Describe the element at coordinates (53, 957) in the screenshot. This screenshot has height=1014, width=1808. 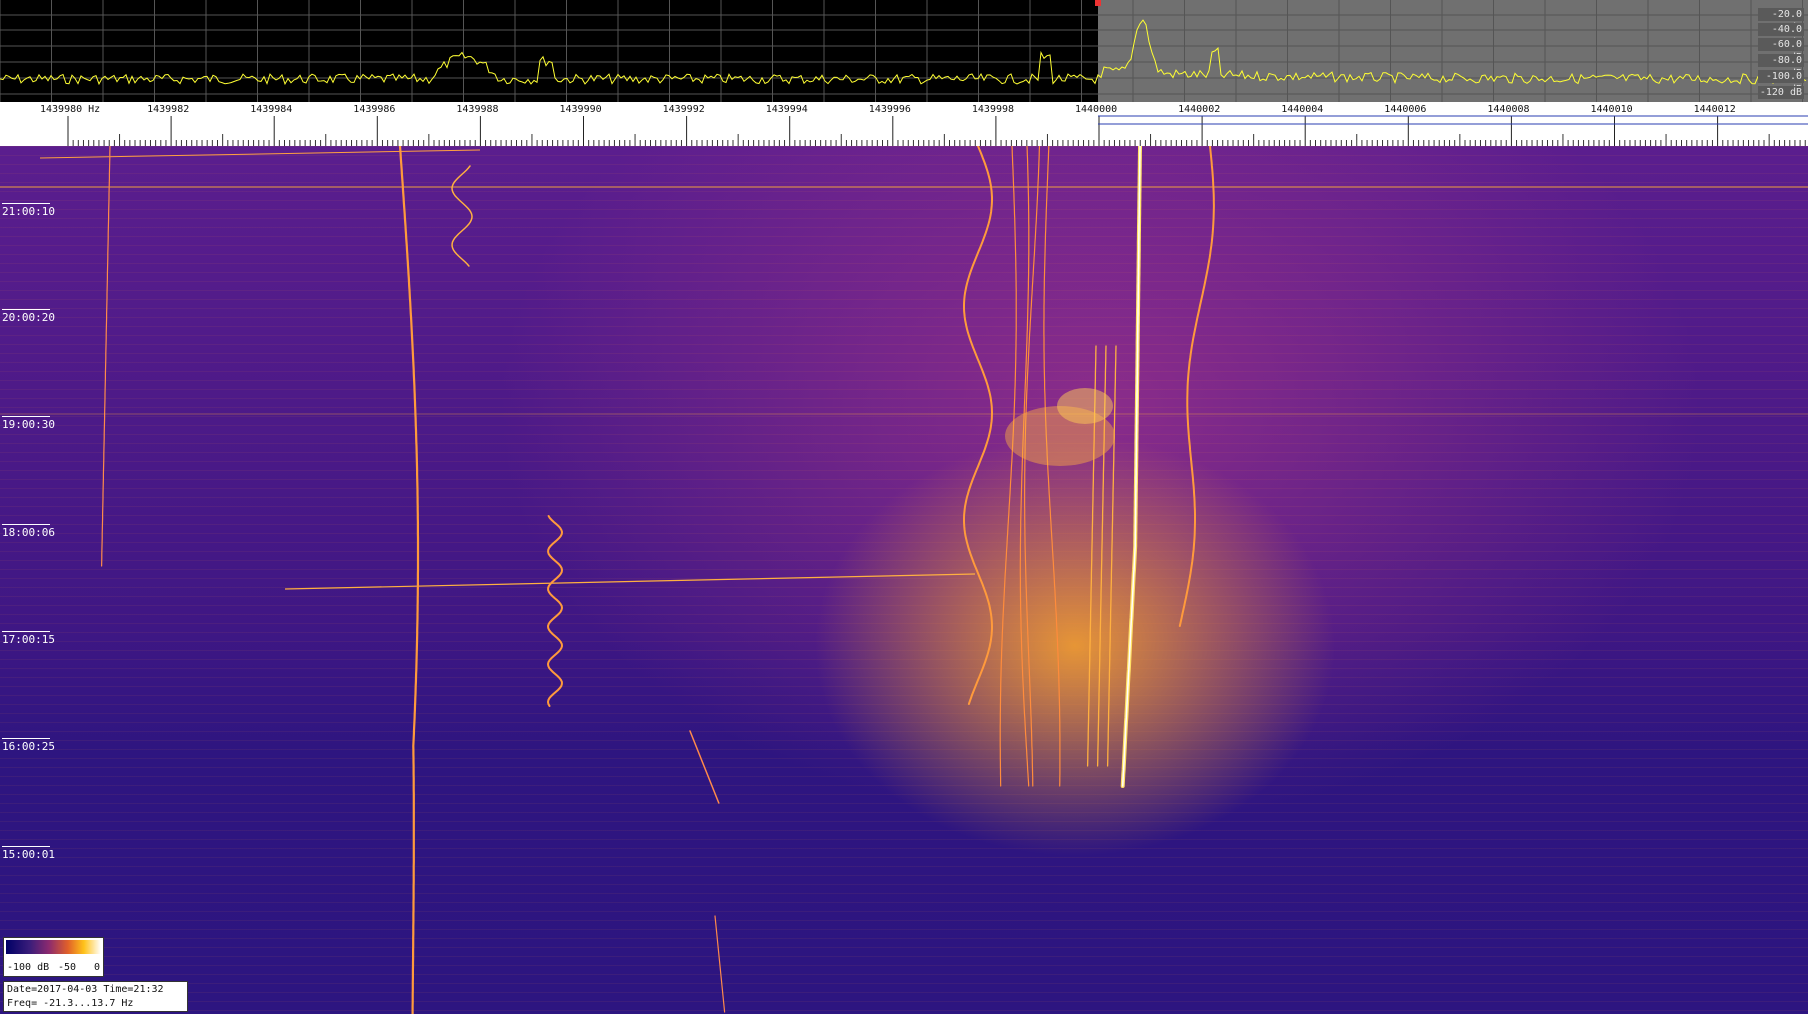
I see `color-scale-legend: -100 dB -50 0` at that location.